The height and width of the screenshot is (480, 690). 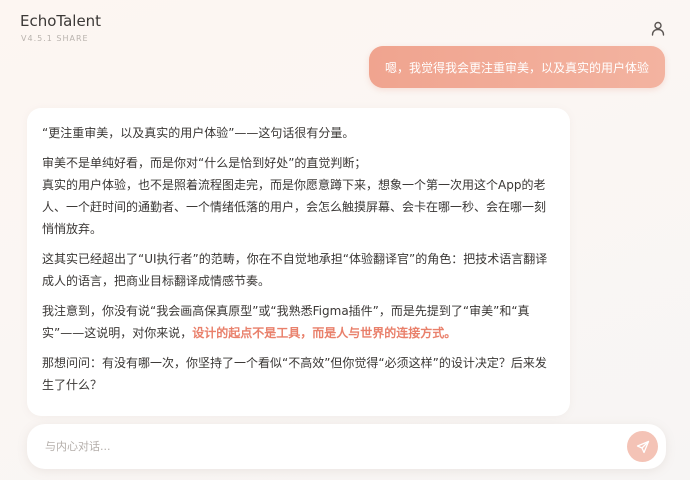 I want to click on send-icon, so click(x=642, y=446).